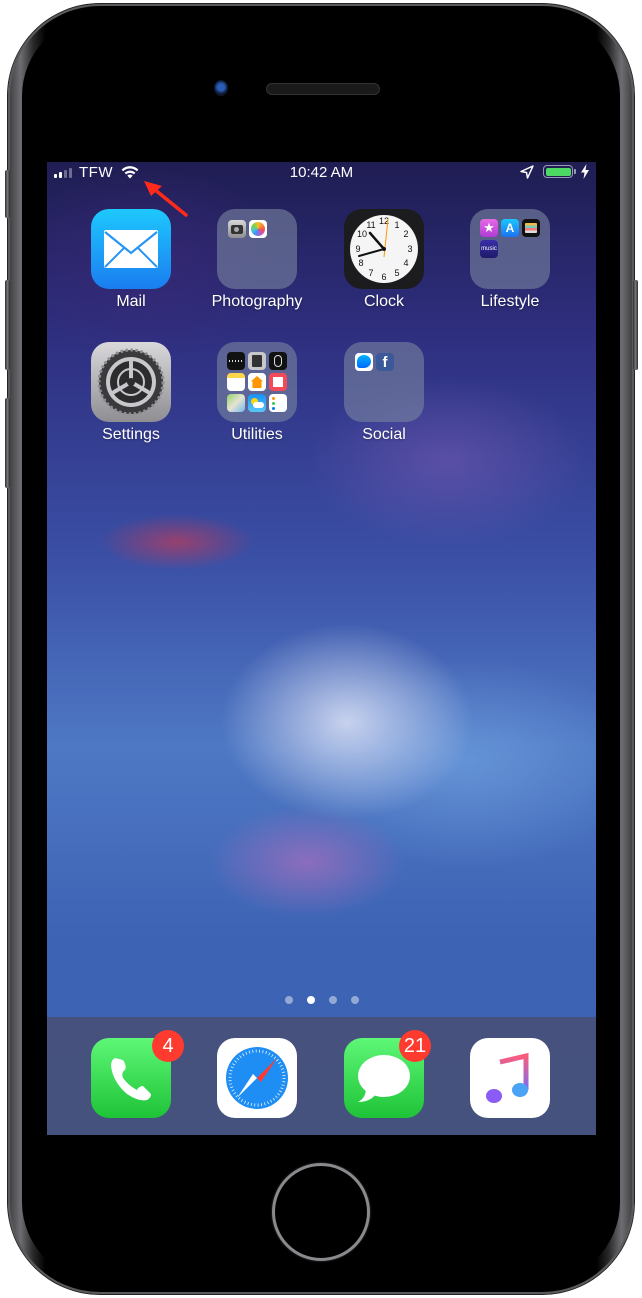 Image resolution: width=642 pixels, height=1298 pixels. I want to click on mail-icon, so click(131, 249).